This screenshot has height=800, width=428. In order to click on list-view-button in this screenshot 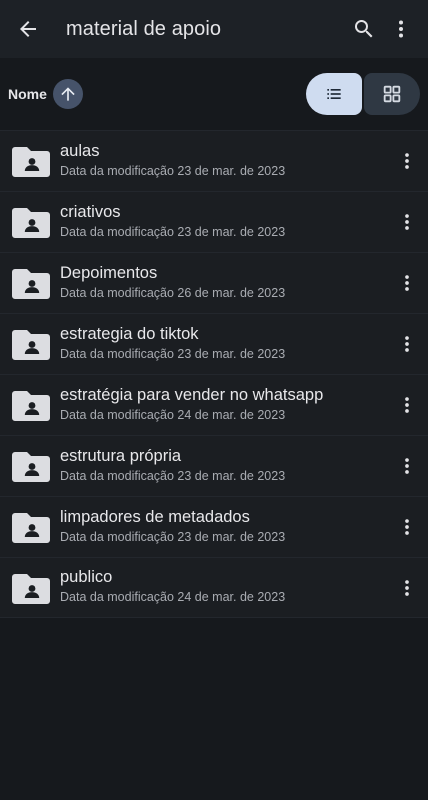, I will do `click(334, 94)`.